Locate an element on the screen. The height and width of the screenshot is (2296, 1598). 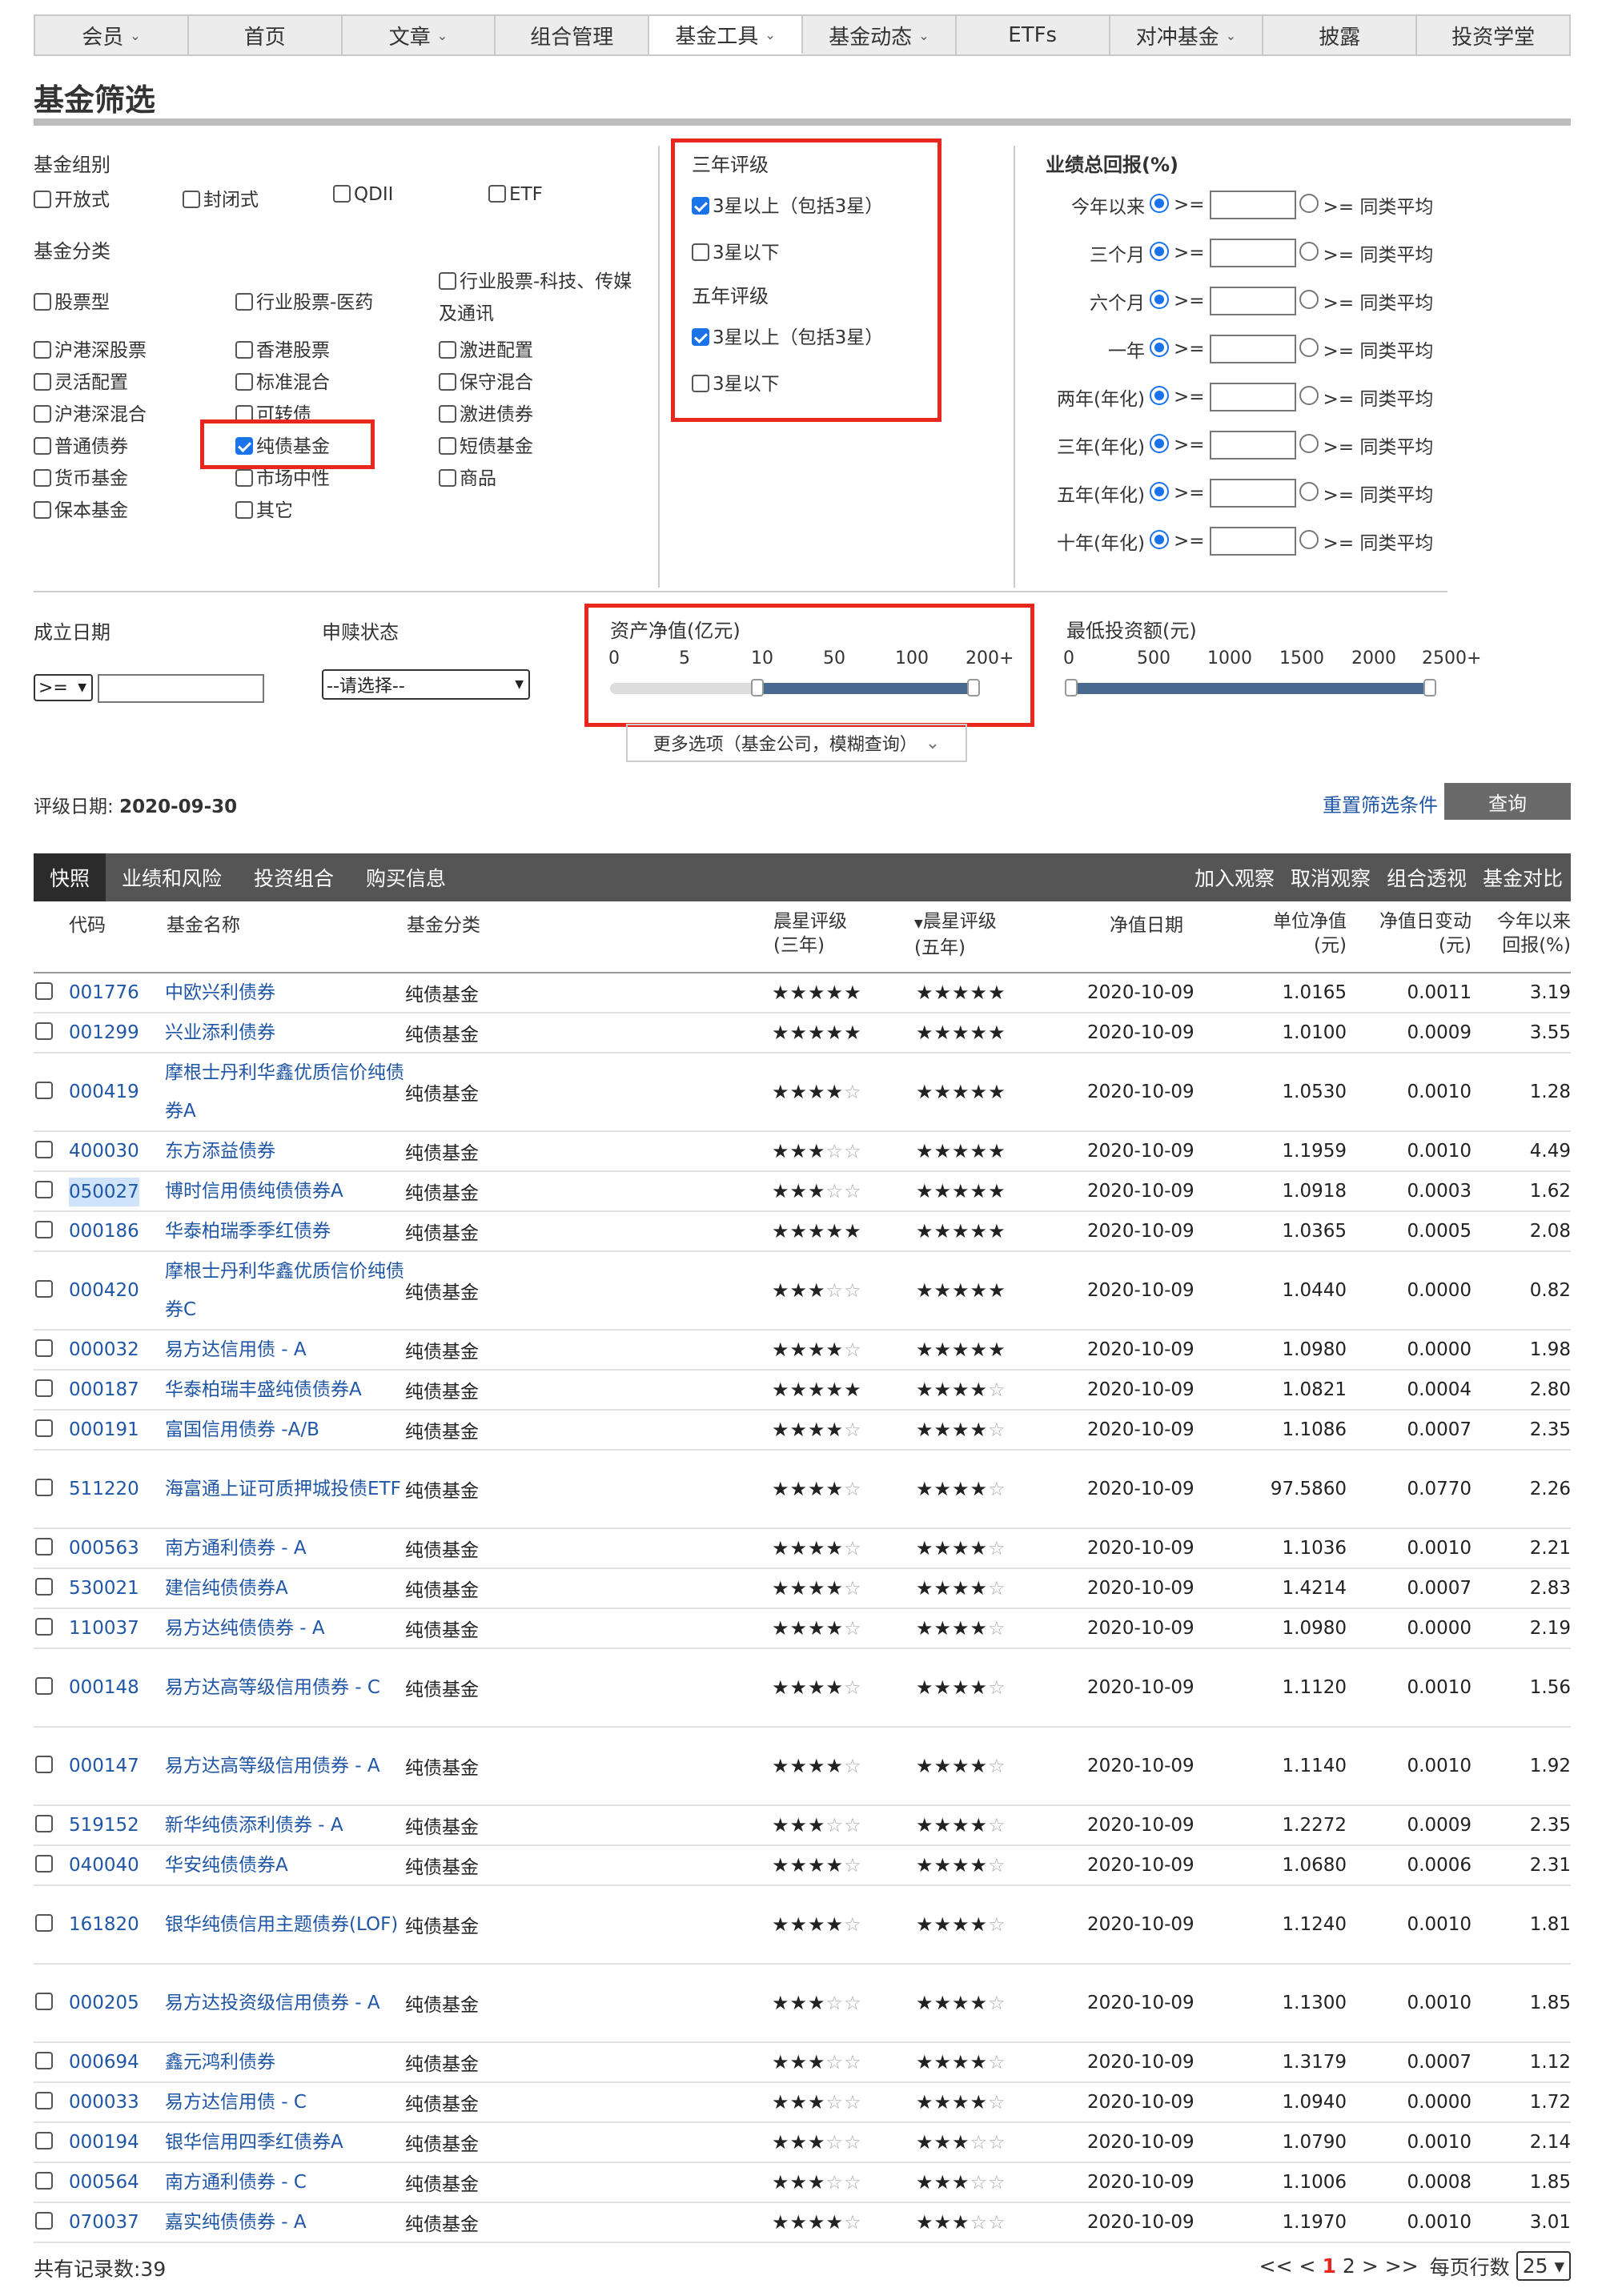
fund-name-link: 华安纯债债券A is located at coordinates (285, 1865).